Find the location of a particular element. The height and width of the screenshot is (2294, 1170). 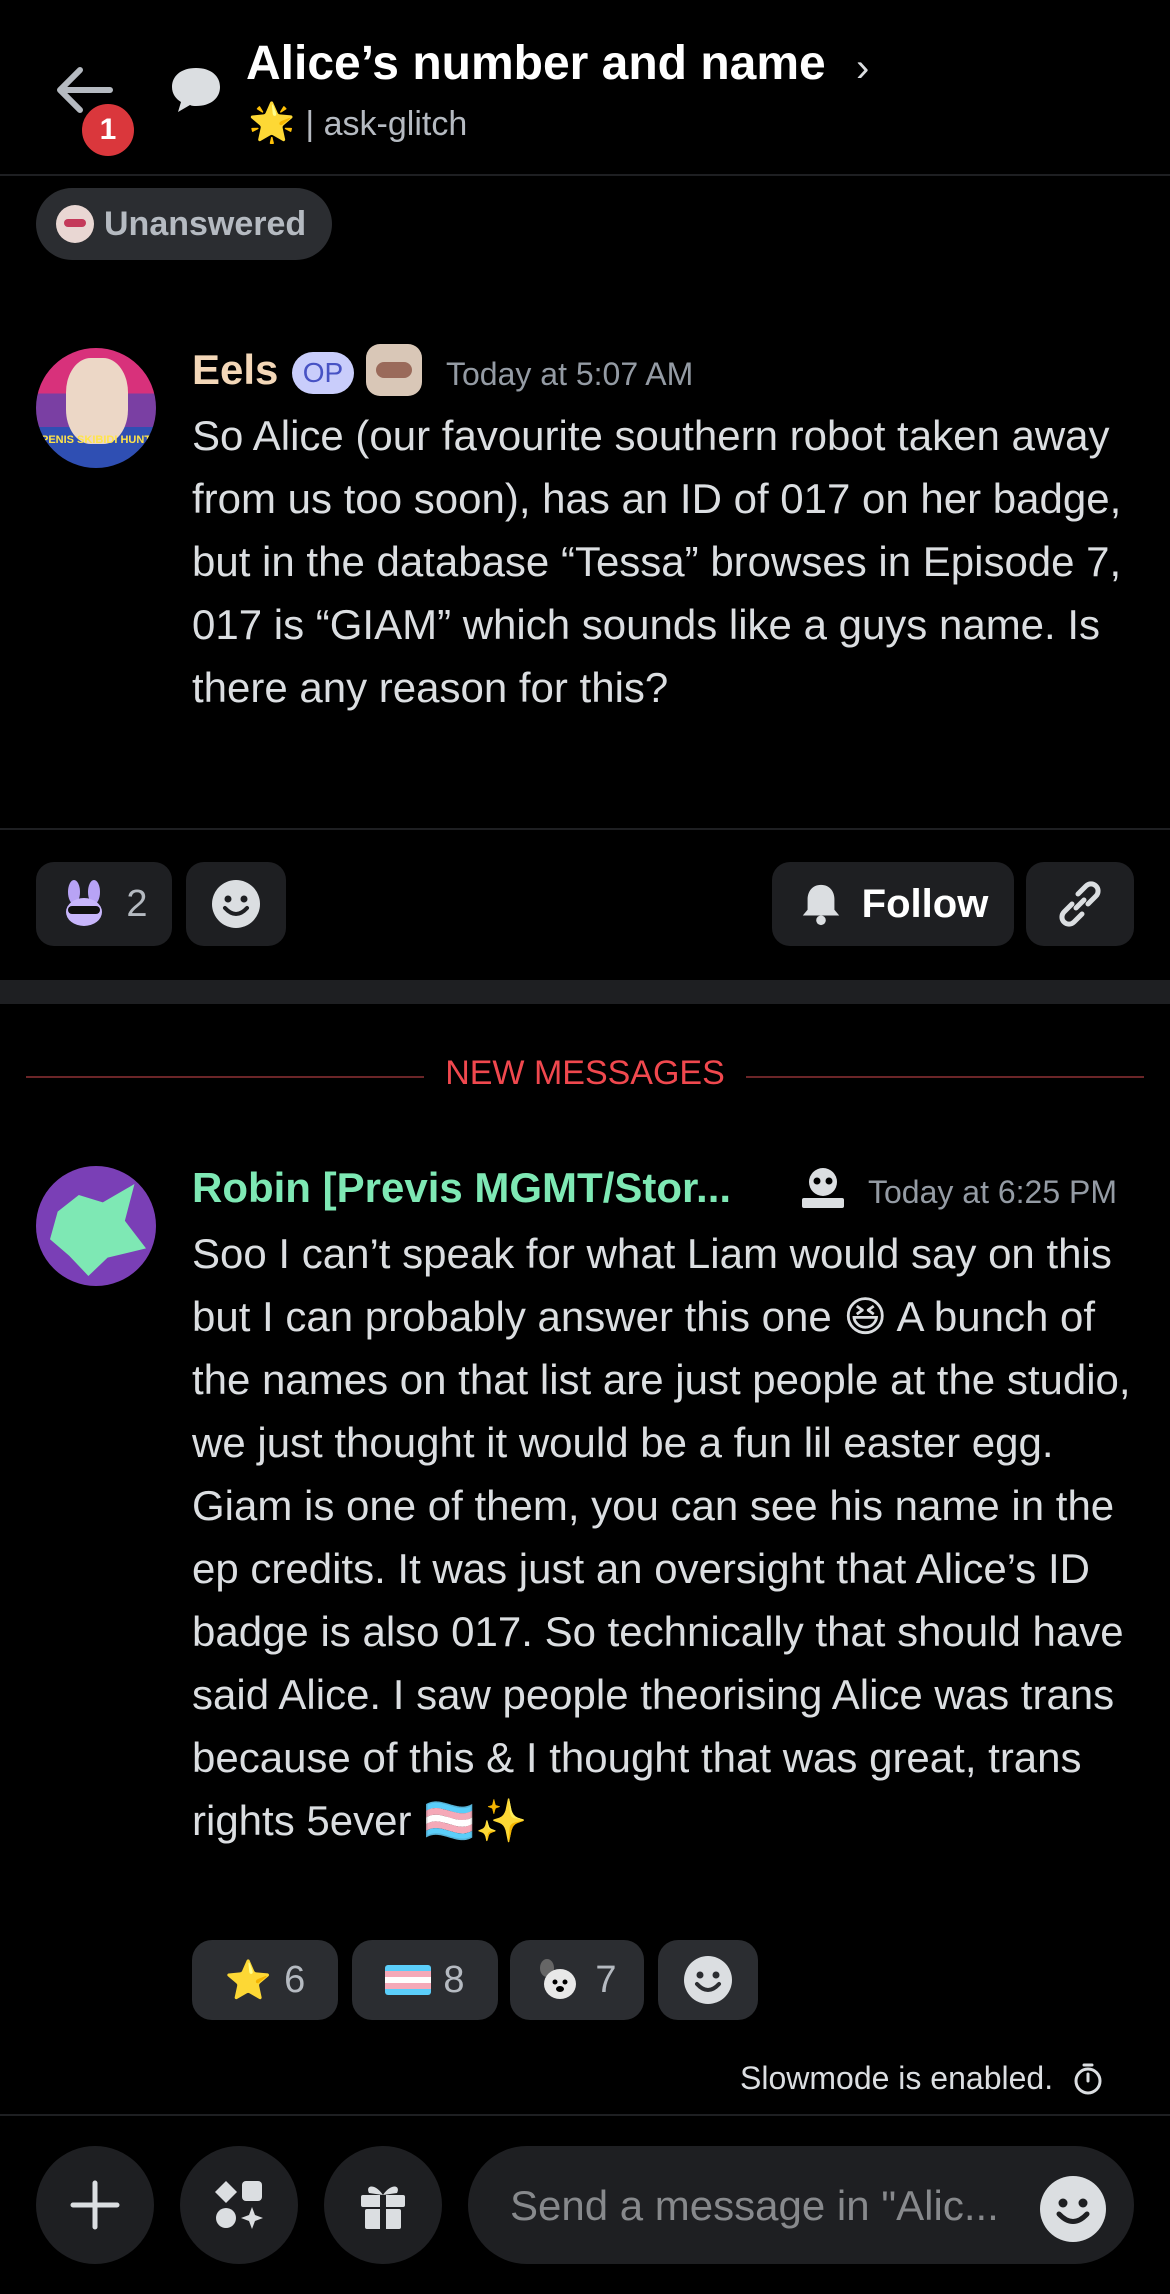

reaction-star: ⭐ 6 is located at coordinates (265, 1980).